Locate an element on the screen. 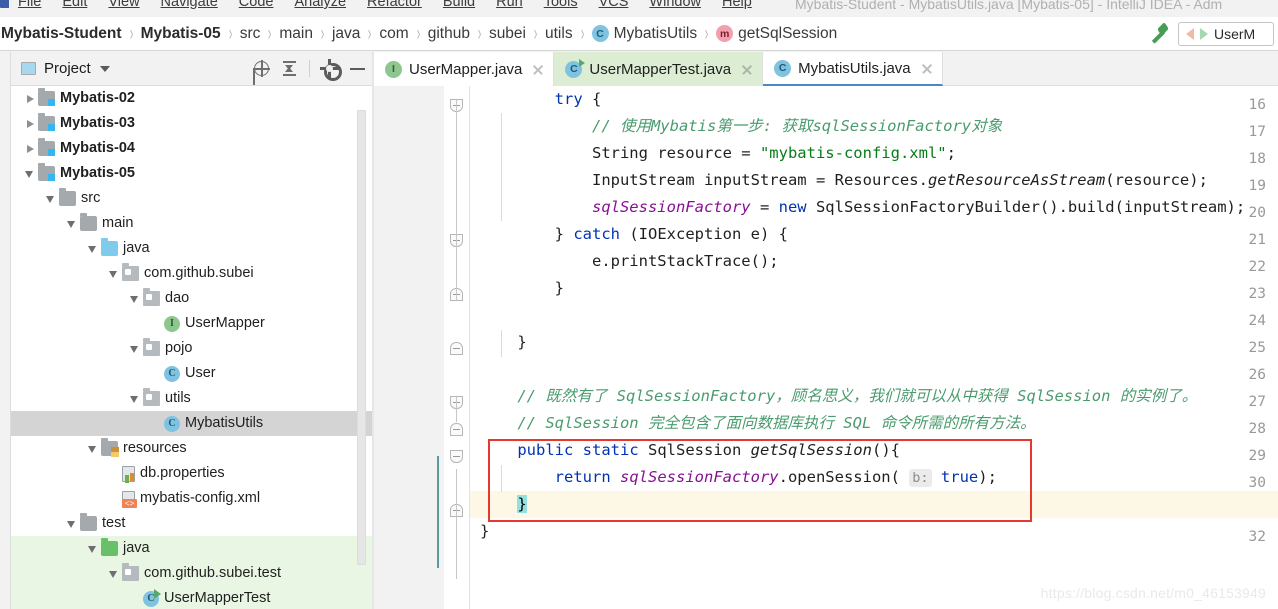 The image size is (1278, 609). breadcrumb-item-src: src is located at coordinates (250, 34).